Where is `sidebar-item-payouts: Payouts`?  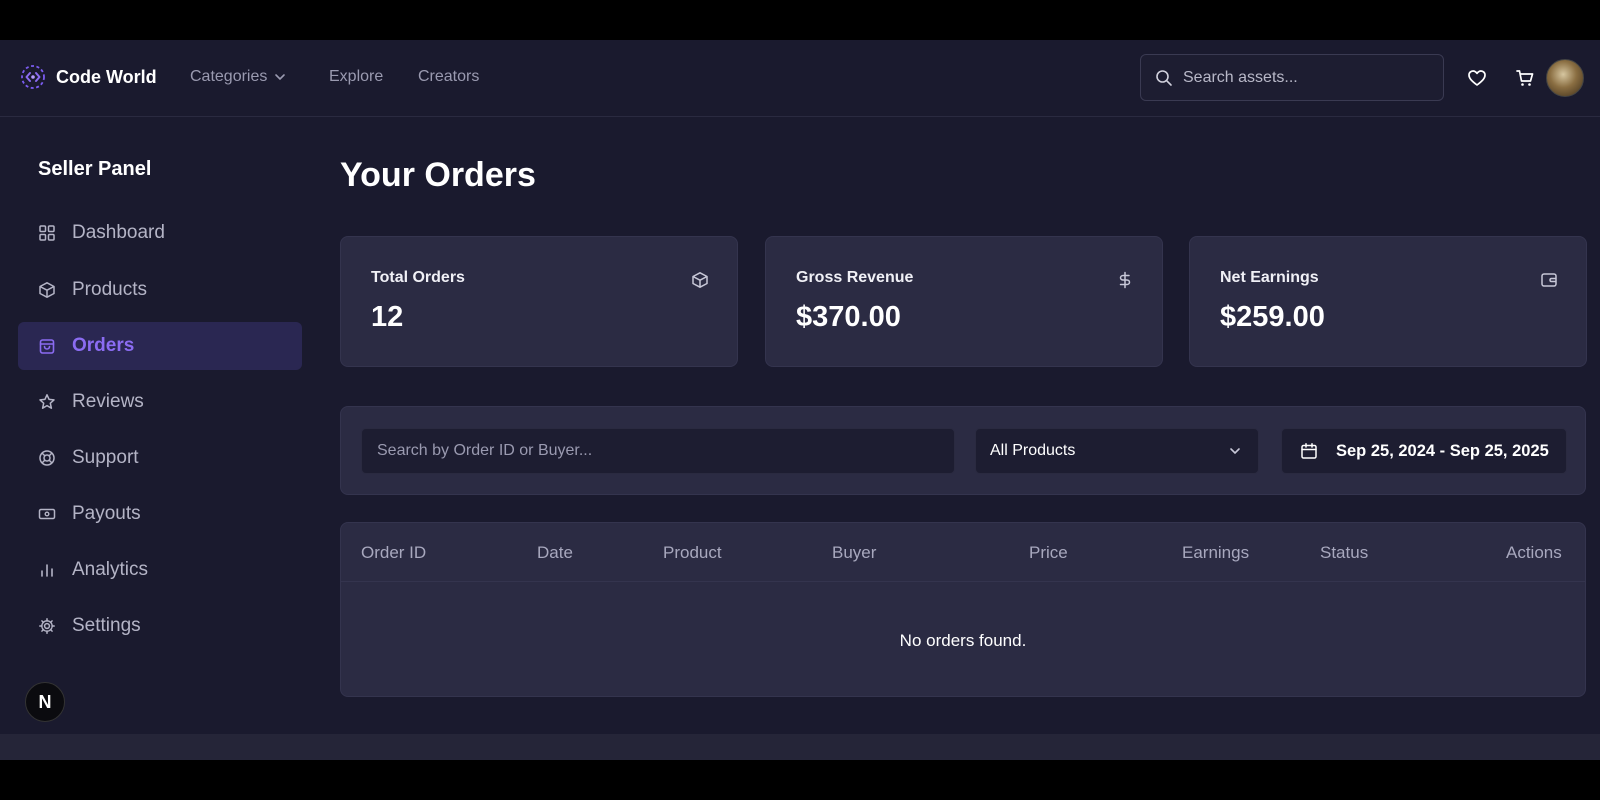 sidebar-item-payouts: Payouts is located at coordinates (160, 514).